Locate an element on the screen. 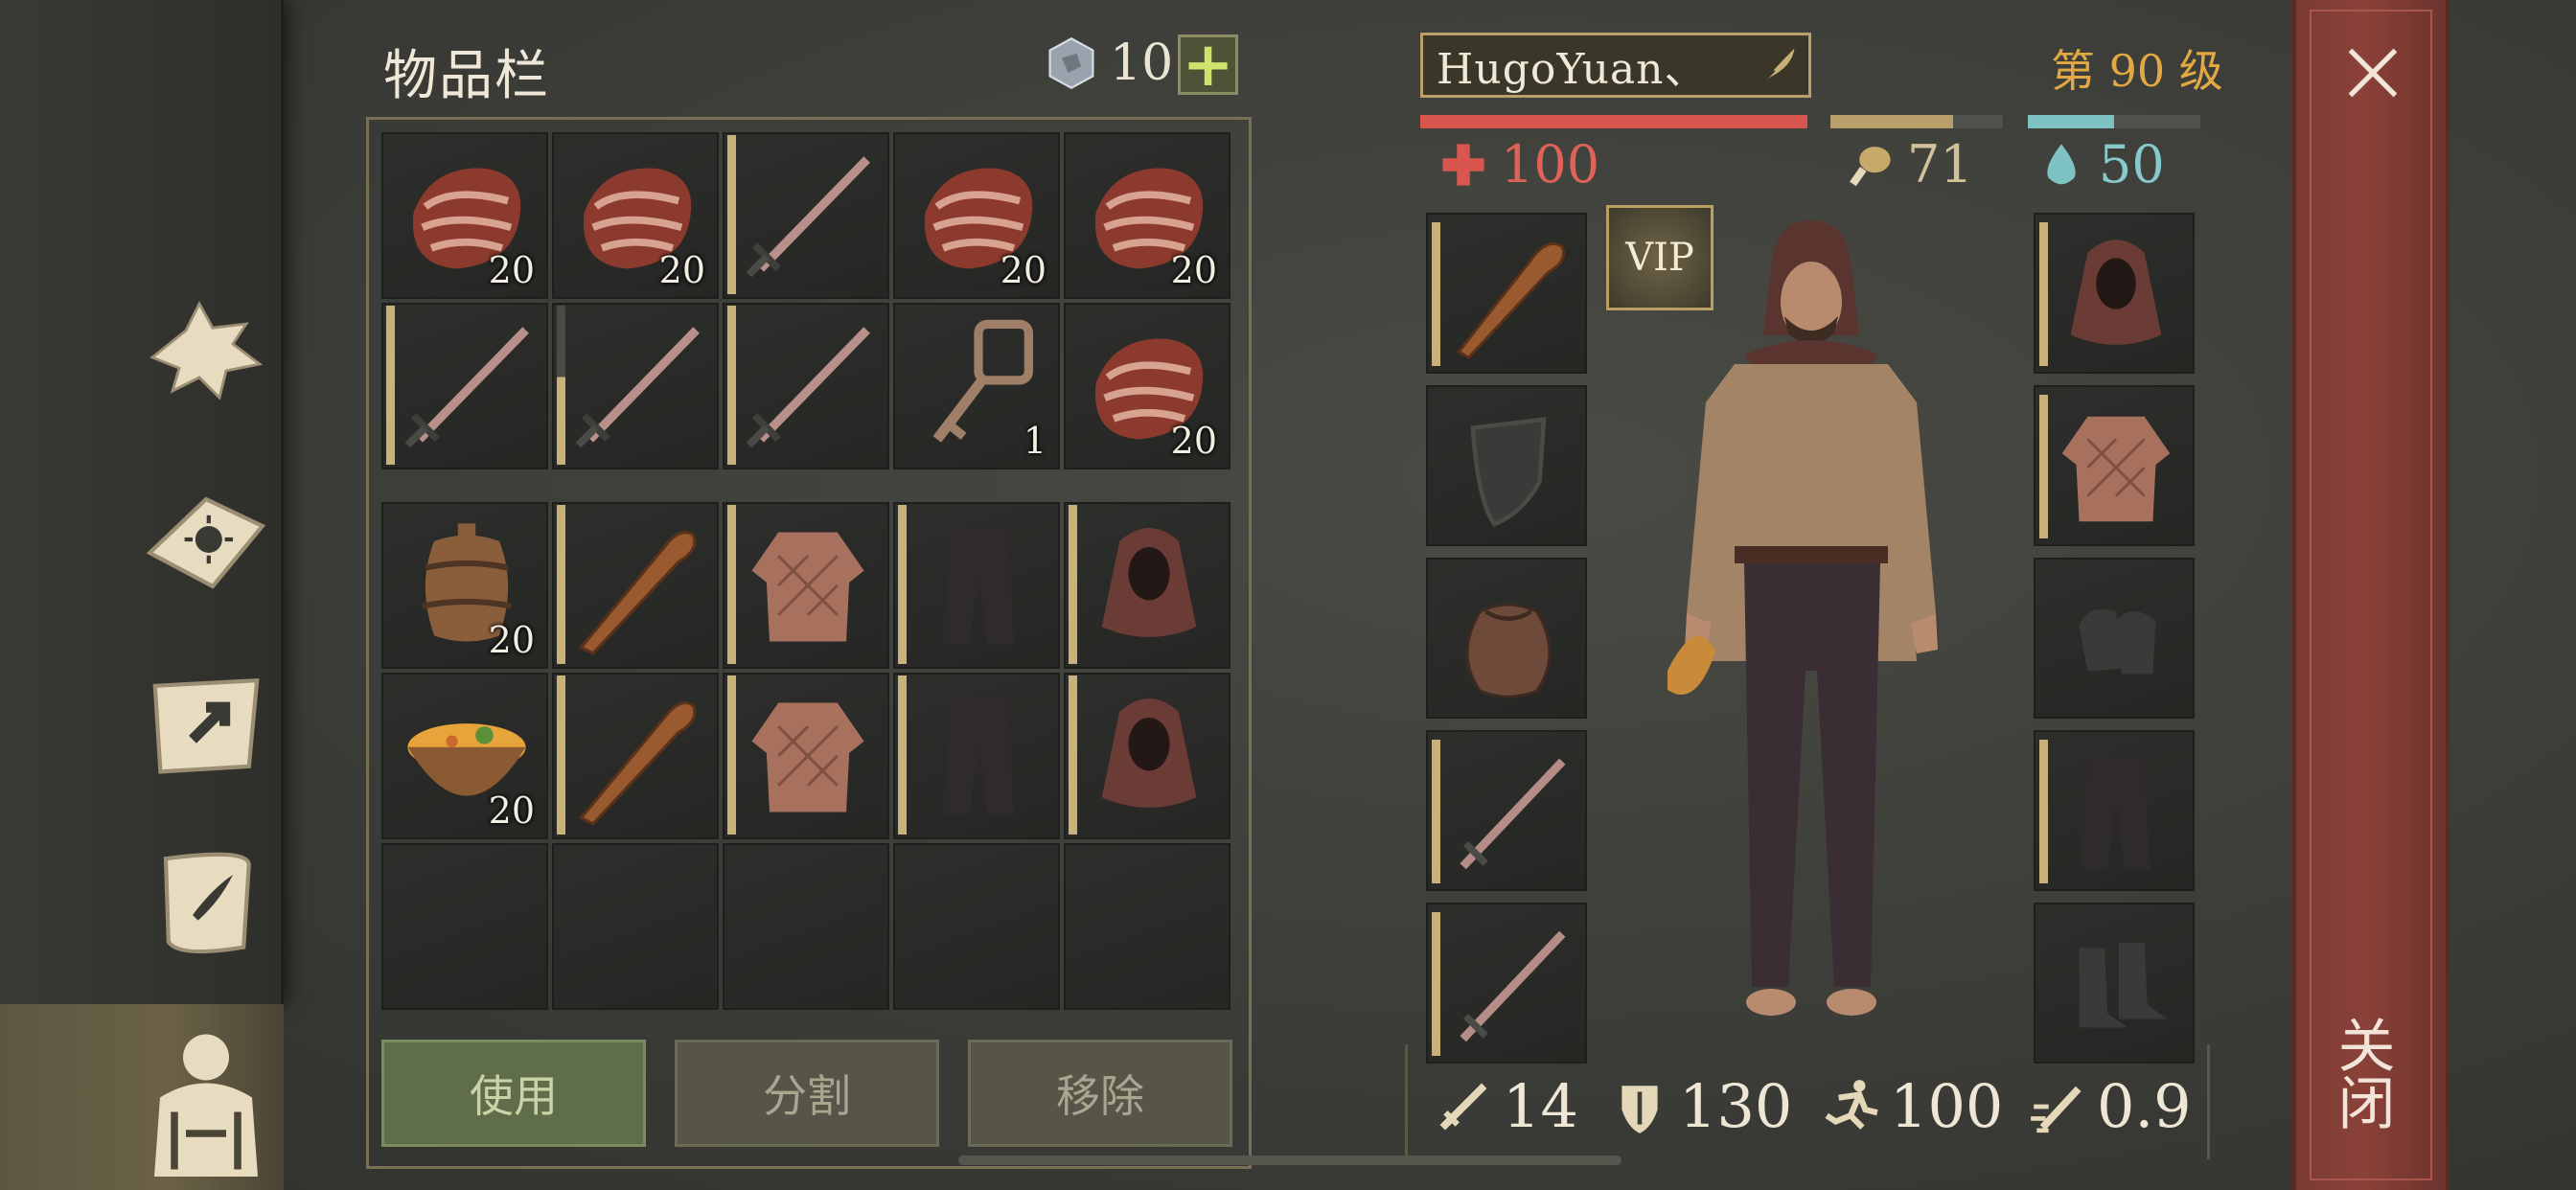  speed-value: 100 is located at coordinates (1947, 1106).